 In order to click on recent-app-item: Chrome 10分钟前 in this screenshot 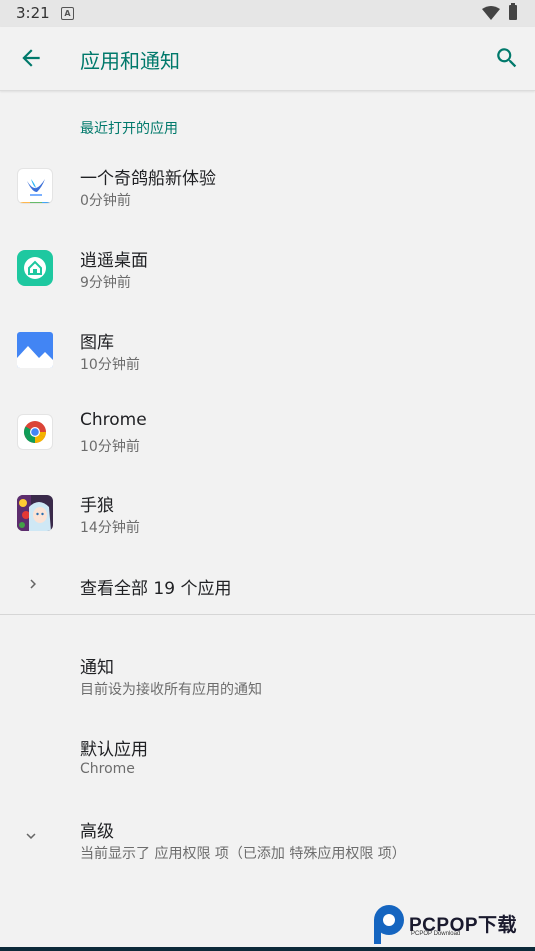, I will do `click(267, 435)`.